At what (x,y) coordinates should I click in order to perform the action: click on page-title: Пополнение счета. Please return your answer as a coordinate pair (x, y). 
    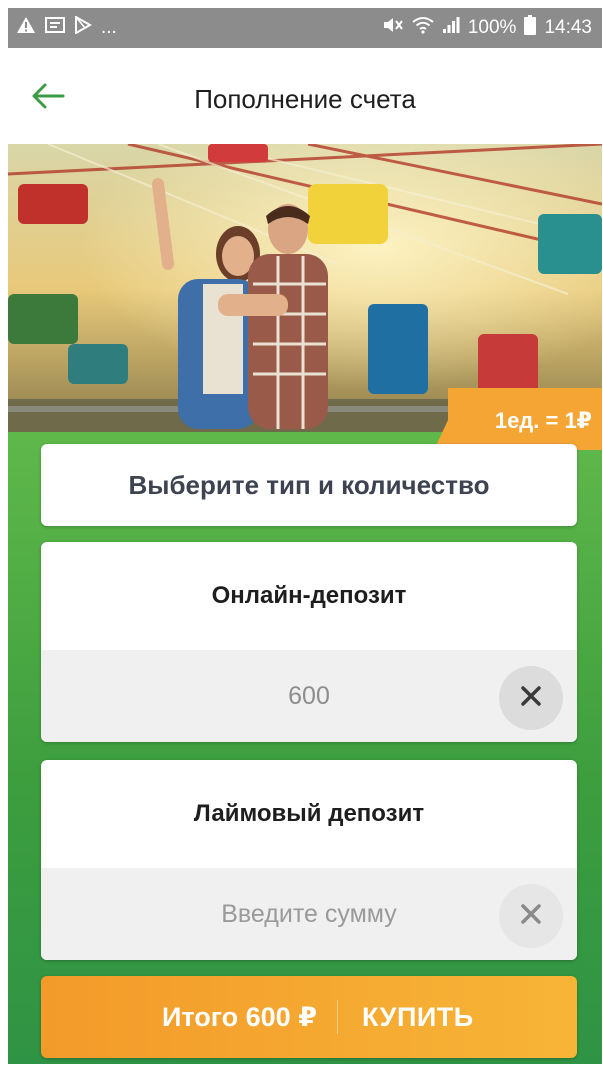
    Looking at the image, I should click on (305, 99).